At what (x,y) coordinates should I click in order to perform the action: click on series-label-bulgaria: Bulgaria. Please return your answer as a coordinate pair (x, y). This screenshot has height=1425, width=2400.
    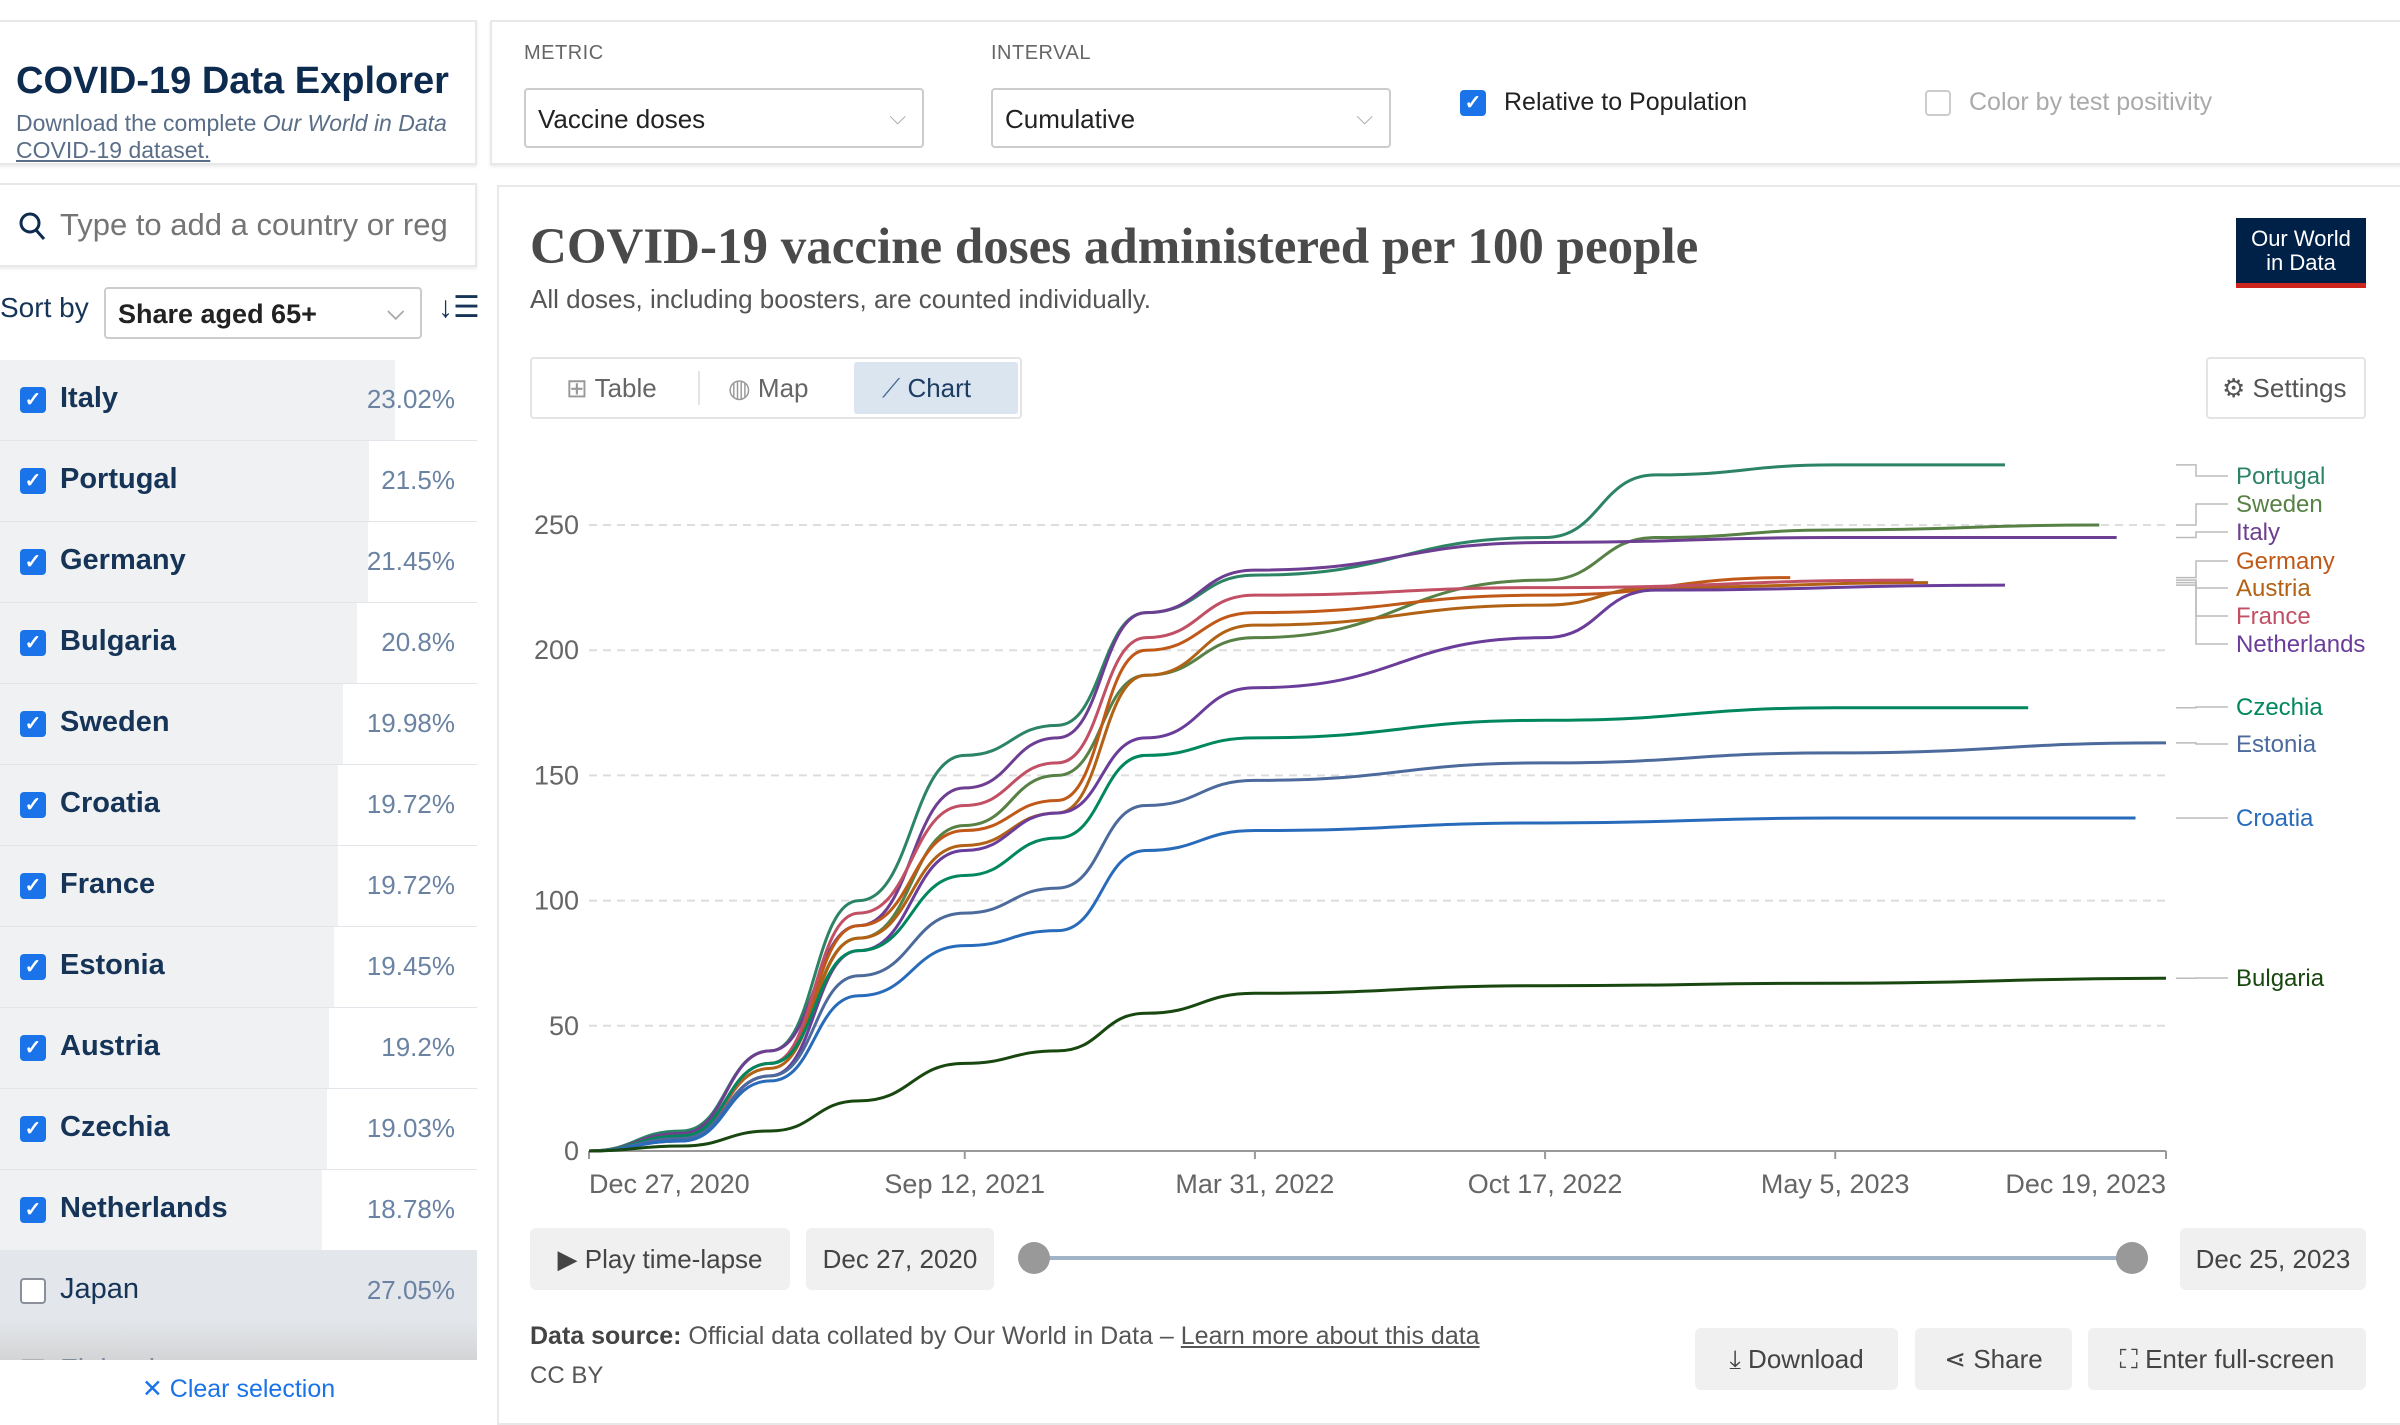
    Looking at the image, I should click on (2280, 978).